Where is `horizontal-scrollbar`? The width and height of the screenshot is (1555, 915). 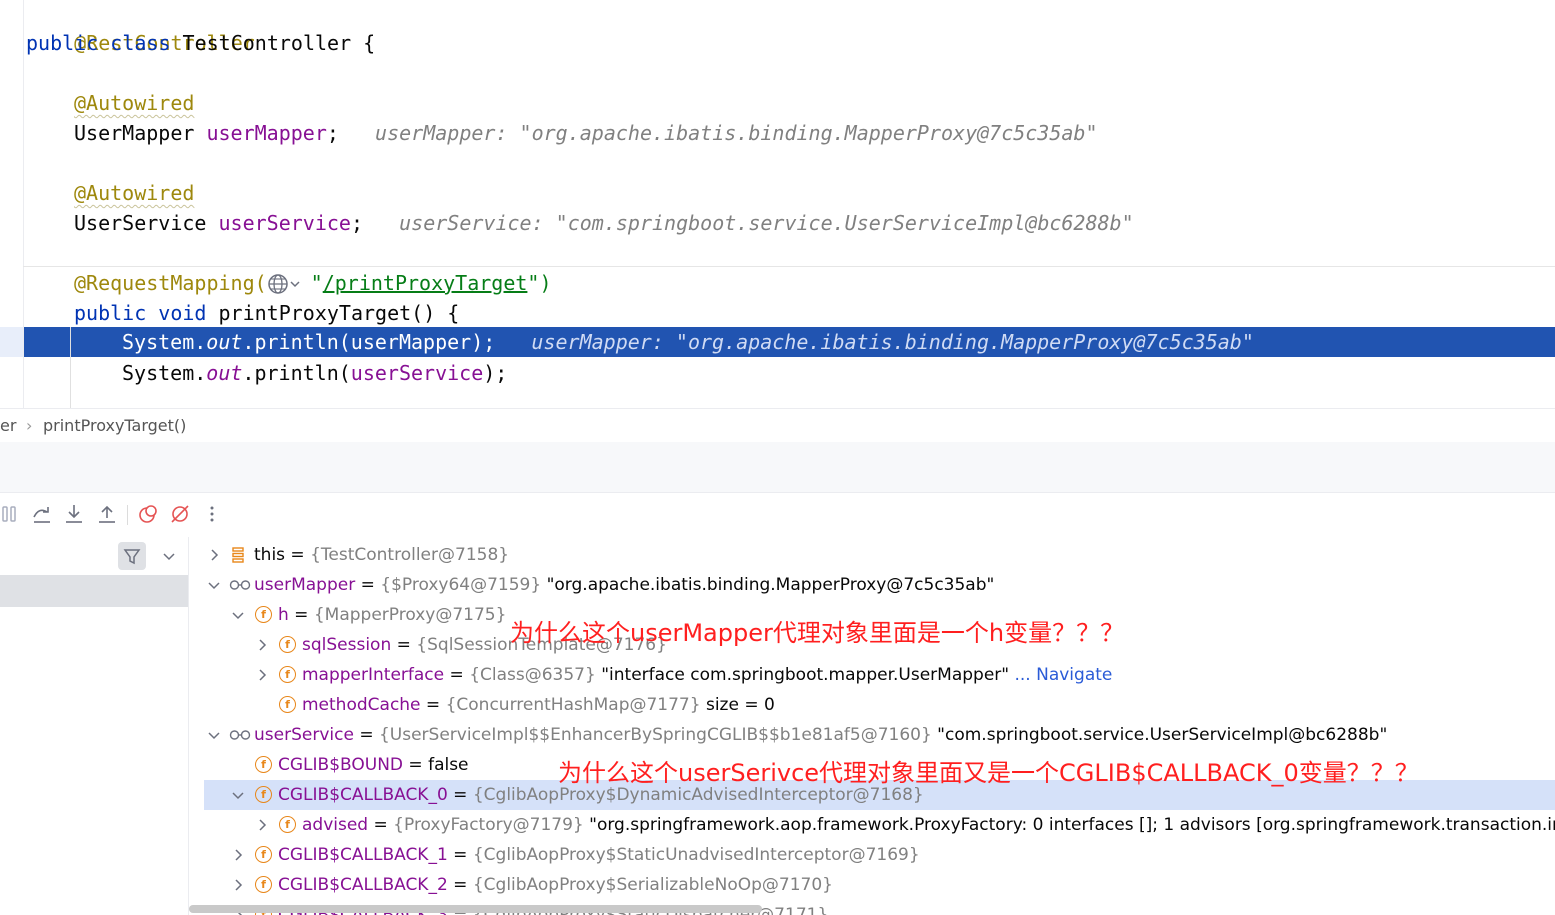 horizontal-scrollbar is located at coordinates (475, 909).